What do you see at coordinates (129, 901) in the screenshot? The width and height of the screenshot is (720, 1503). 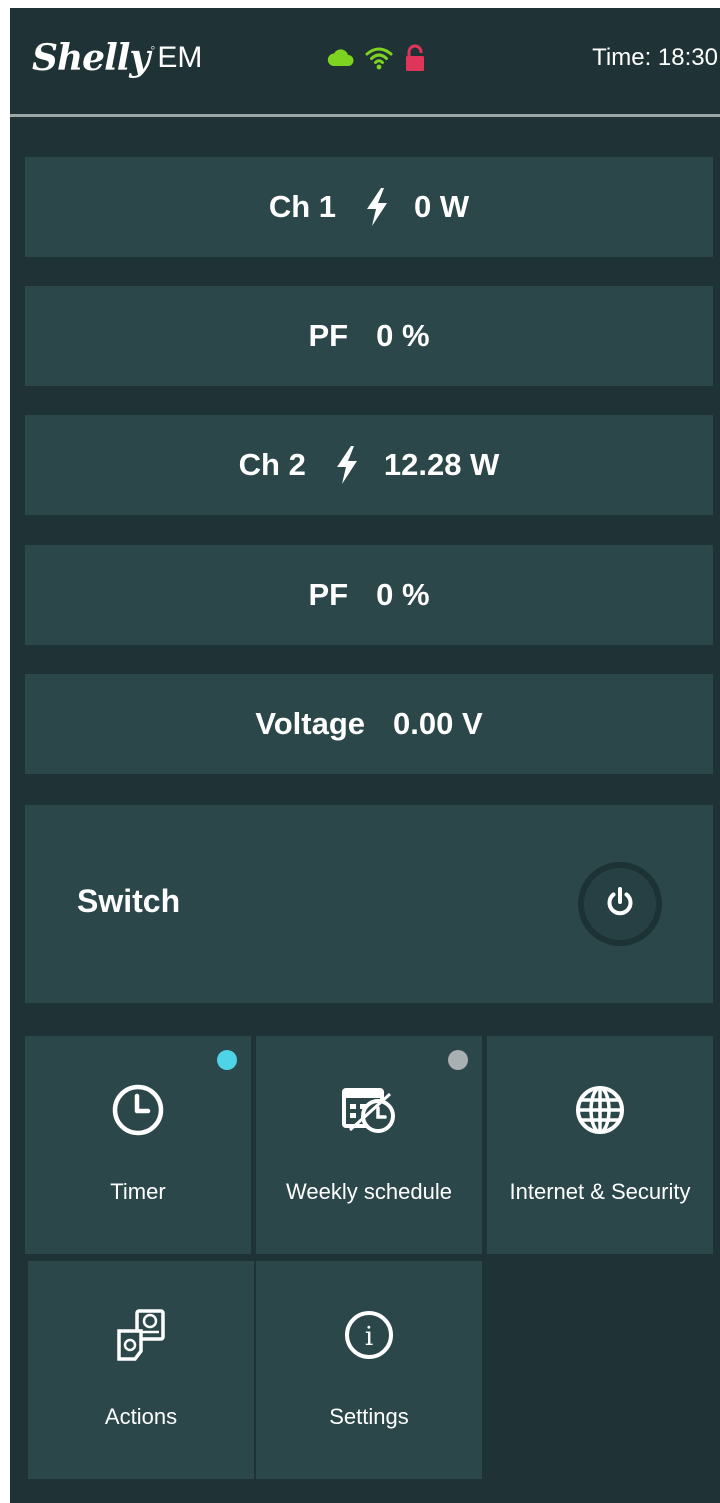 I see `switch-label: Switch` at bounding box center [129, 901].